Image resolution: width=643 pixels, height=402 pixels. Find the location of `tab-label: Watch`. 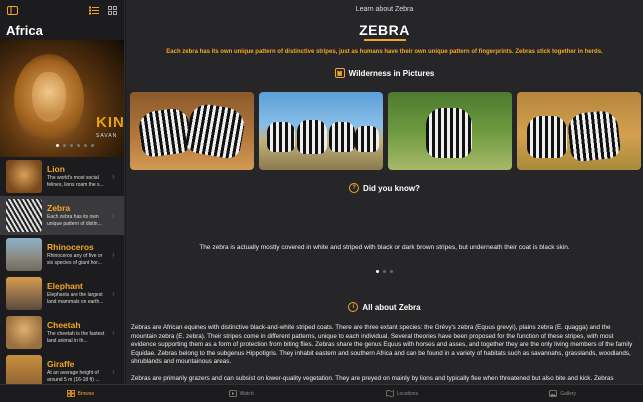

tab-label: Watch is located at coordinates (246, 393).